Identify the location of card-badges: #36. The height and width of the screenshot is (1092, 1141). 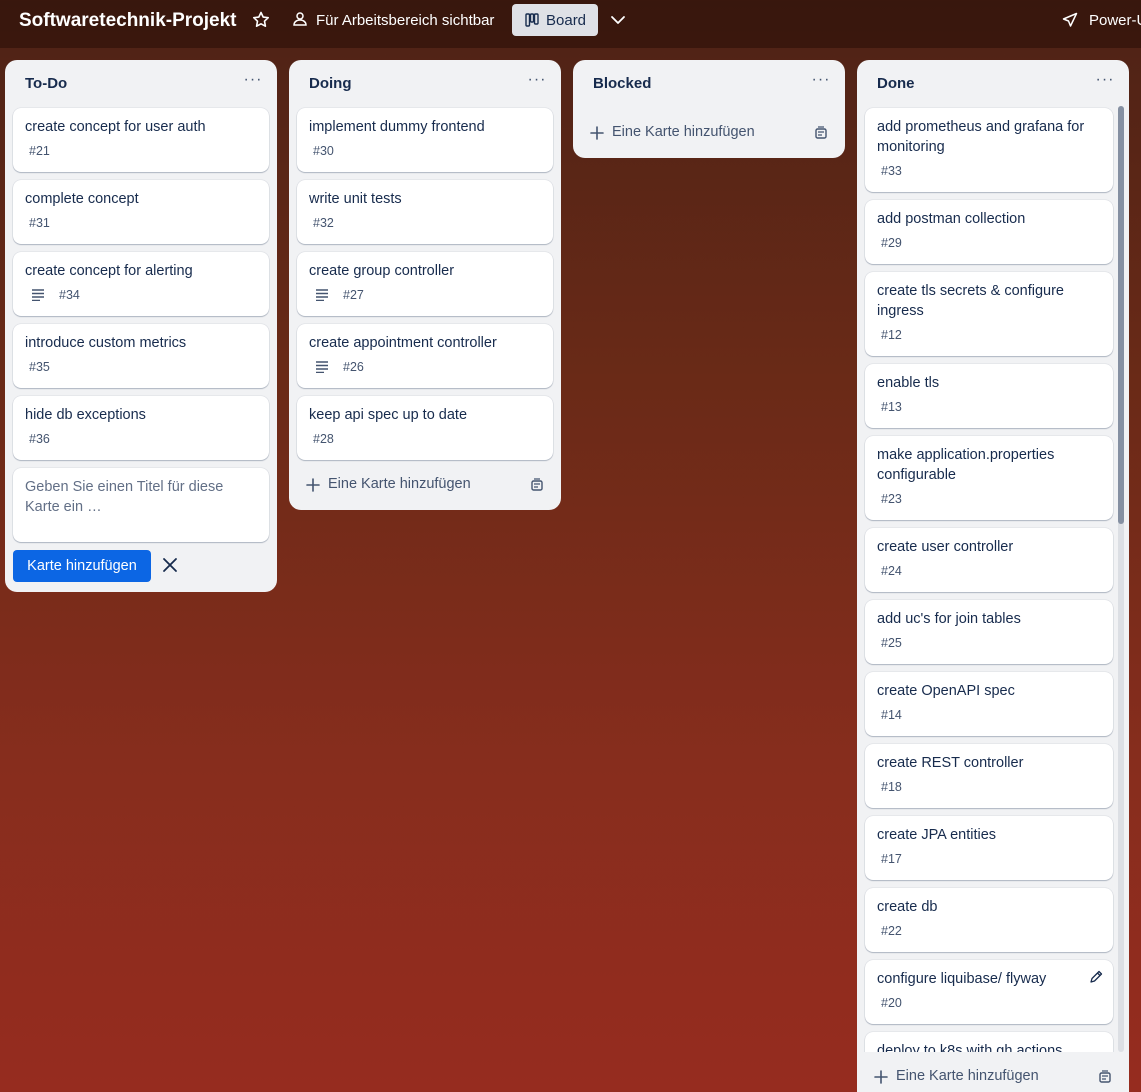
(39, 439).